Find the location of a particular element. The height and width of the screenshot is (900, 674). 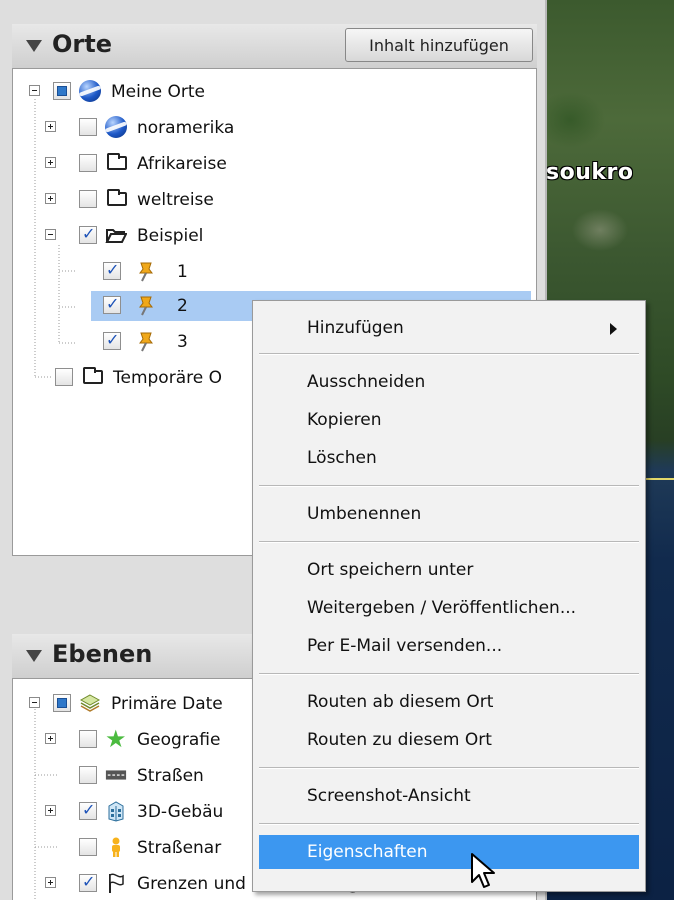

tree-item-label: 3 is located at coordinates (182, 342).